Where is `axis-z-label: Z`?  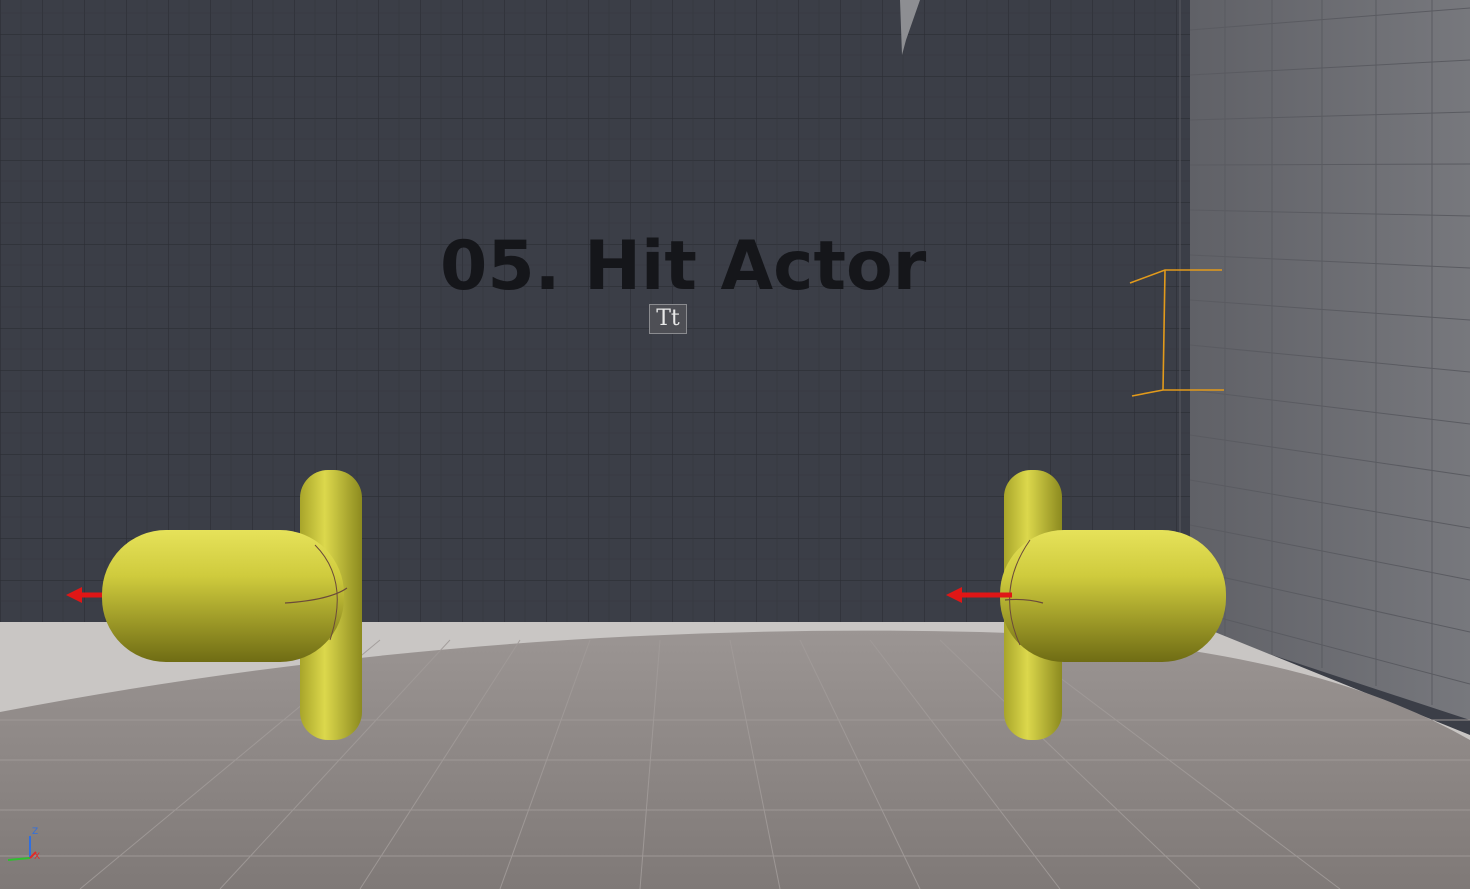 axis-z-label: Z is located at coordinates (35, 832).